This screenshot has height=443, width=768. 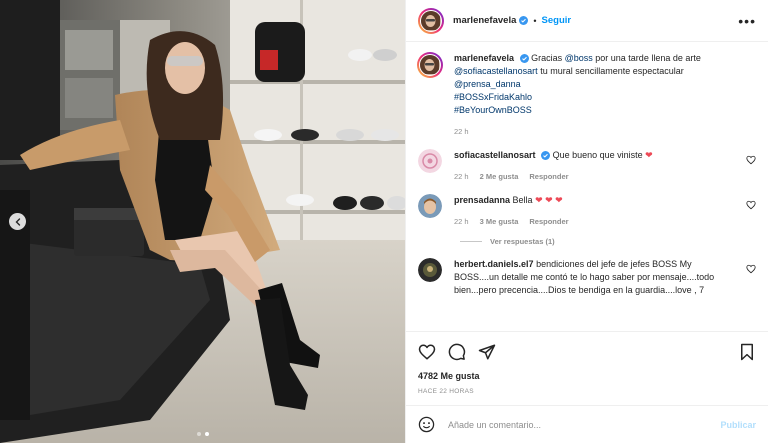 I want to click on share-icon, so click(x=487, y=352).